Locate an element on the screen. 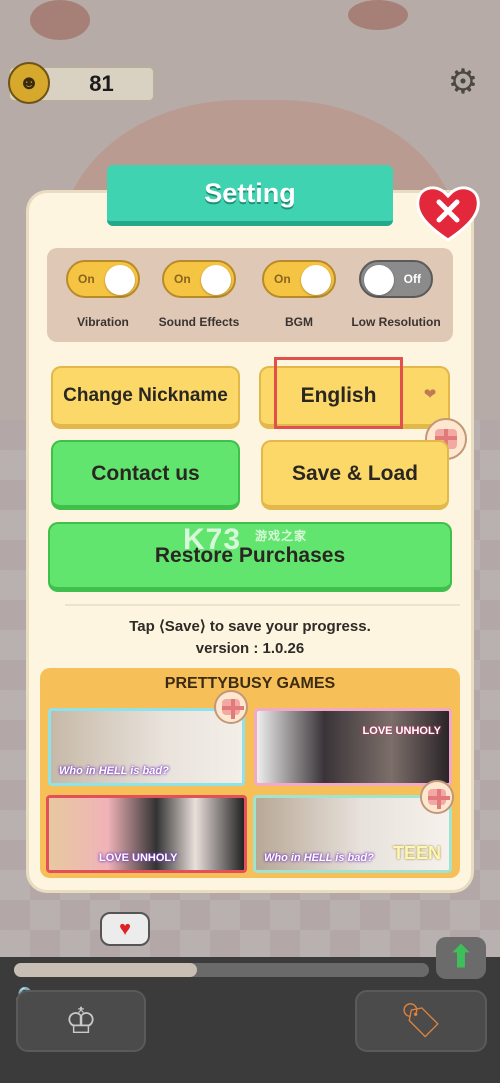  watermark-logo: K73 游戏之家 is located at coordinates (245, 539).